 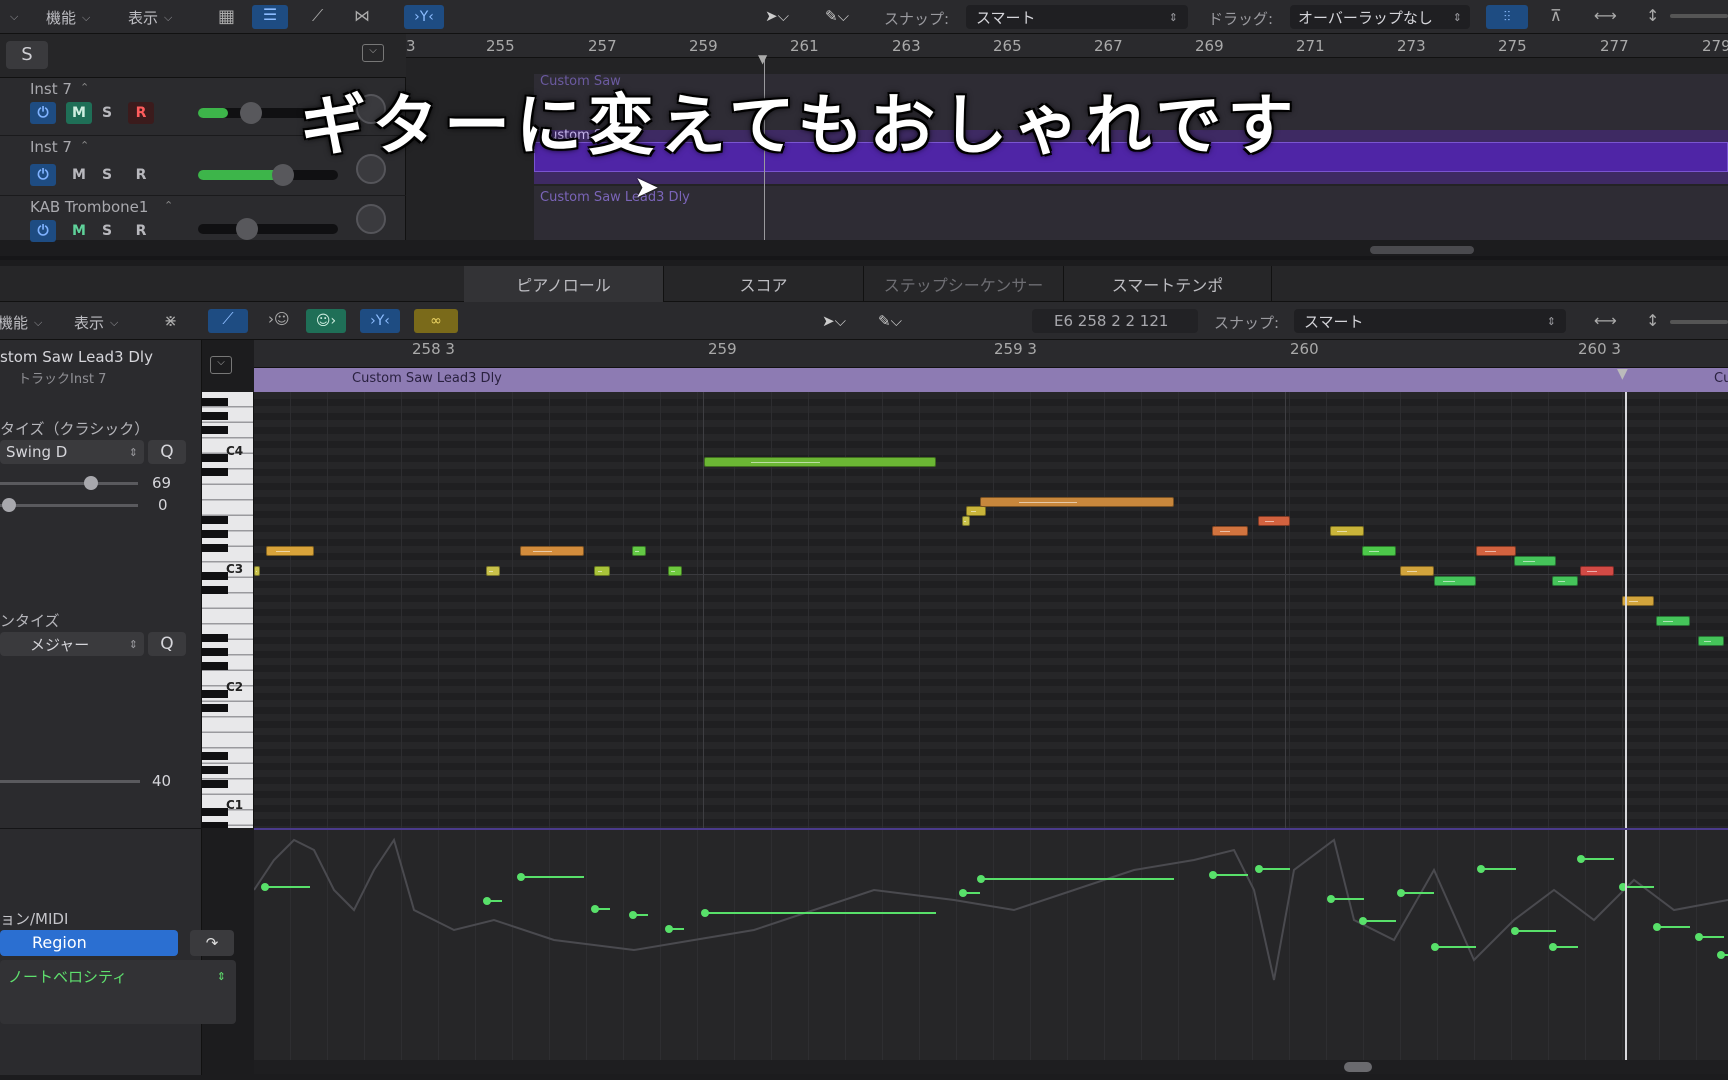 I want to click on playhead-marker-icon: ▼, so click(x=762, y=59).